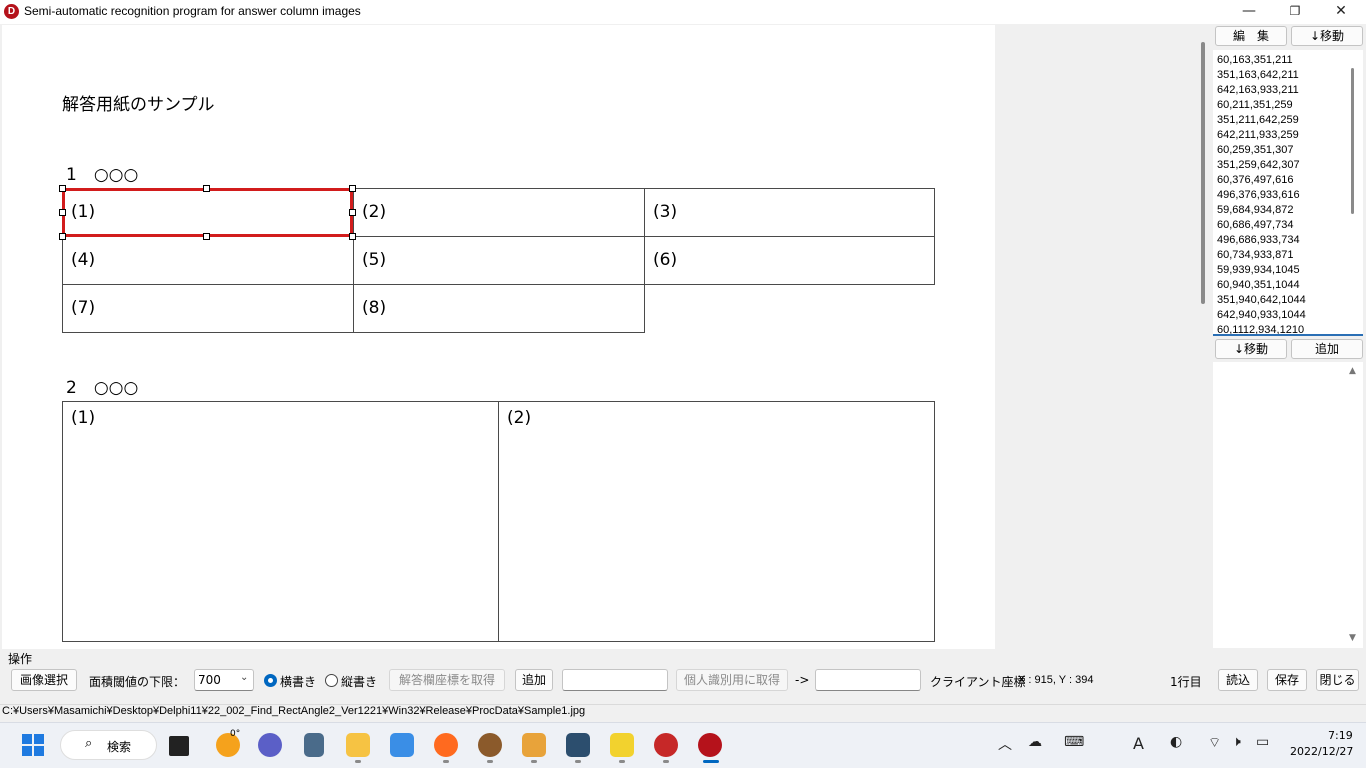 This screenshot has height=768, width=1366. Describe the element at coordinates (1258, 120) in the screenshot. I see `list-item: 351,211,642,259` at that location.